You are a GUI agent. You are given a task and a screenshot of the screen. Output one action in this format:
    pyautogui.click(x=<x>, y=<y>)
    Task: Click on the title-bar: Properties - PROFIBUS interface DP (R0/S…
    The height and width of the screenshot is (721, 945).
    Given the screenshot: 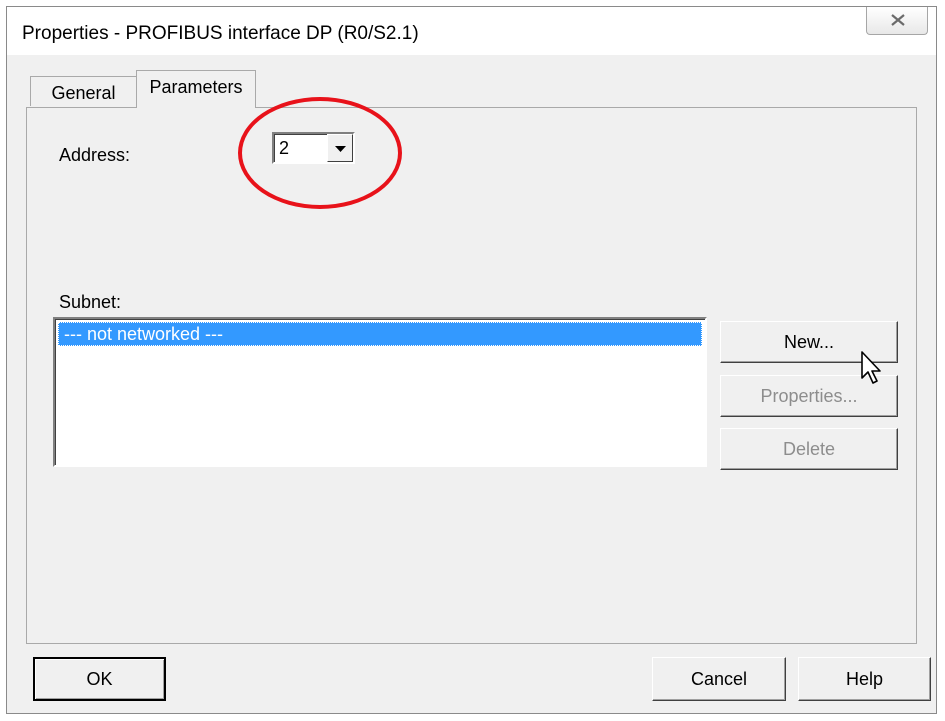 What is the action you would take?
    pyautogui.click(x=471, y=31)
    